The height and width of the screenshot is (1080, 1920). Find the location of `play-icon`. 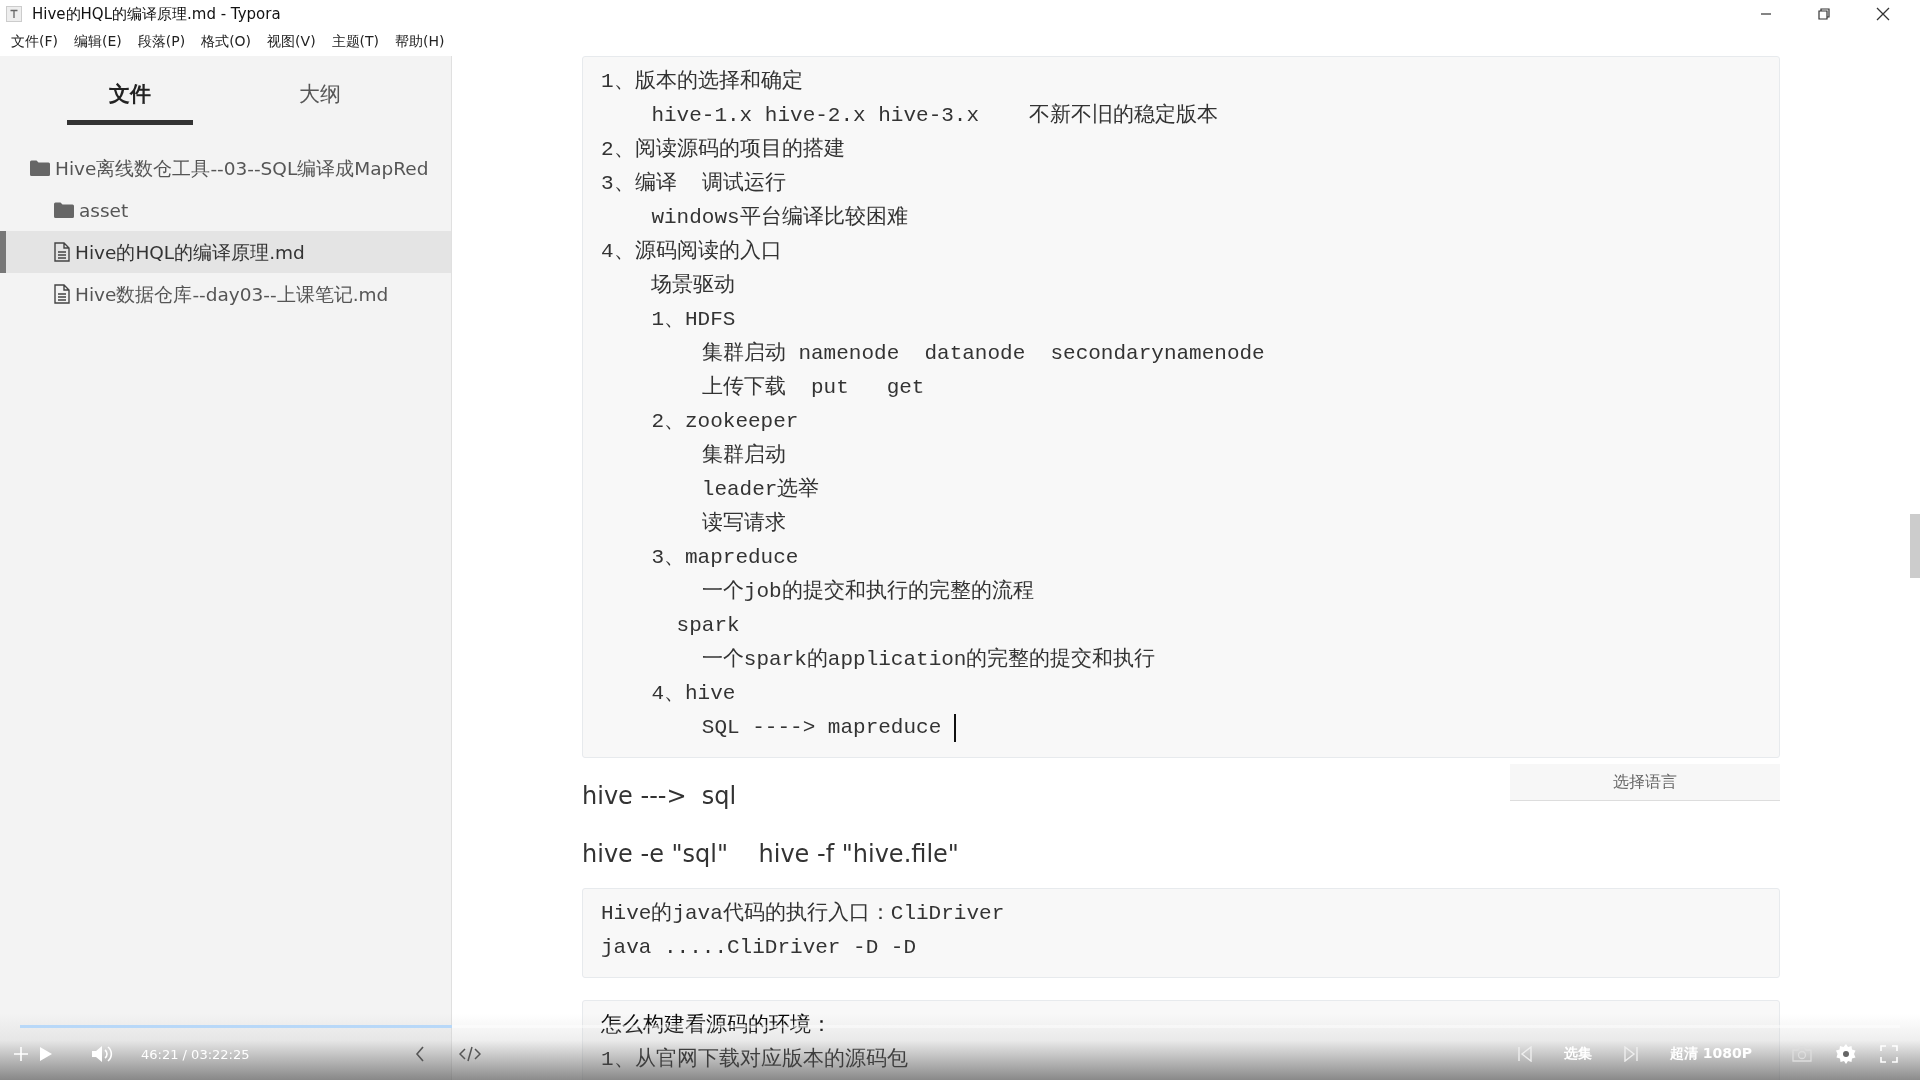

play-icon is located at coordinates (46, 1054).